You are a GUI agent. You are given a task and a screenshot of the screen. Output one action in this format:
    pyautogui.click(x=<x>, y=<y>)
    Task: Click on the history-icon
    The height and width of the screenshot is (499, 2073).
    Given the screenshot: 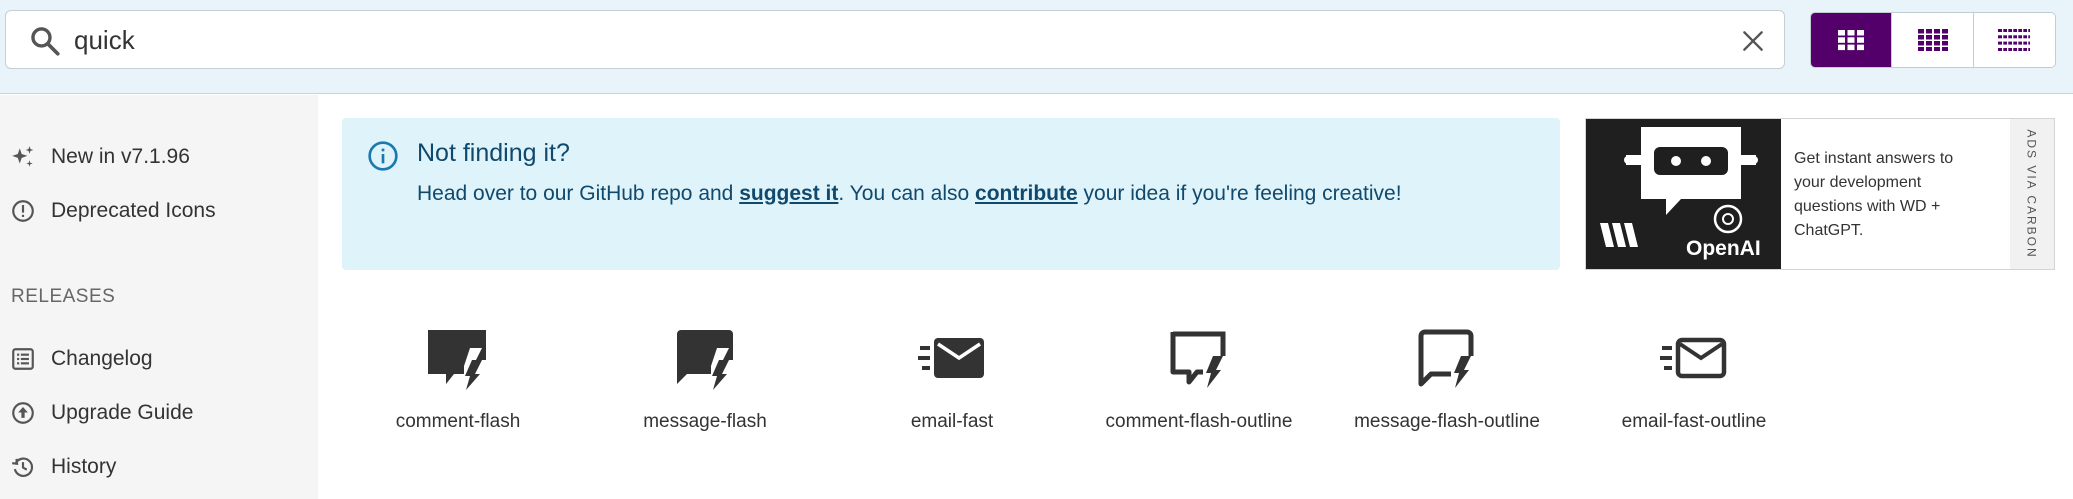 What is the action you would take?
    pyautogui.click(x=23, y=467)
    